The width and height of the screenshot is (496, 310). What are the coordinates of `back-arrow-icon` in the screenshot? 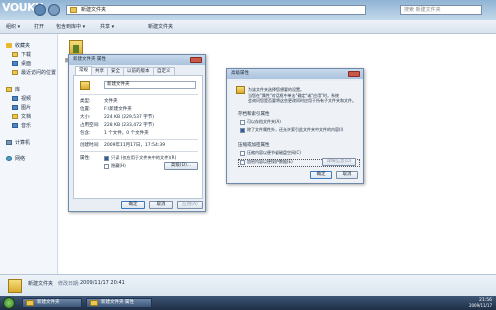 It's located at (40, 10).